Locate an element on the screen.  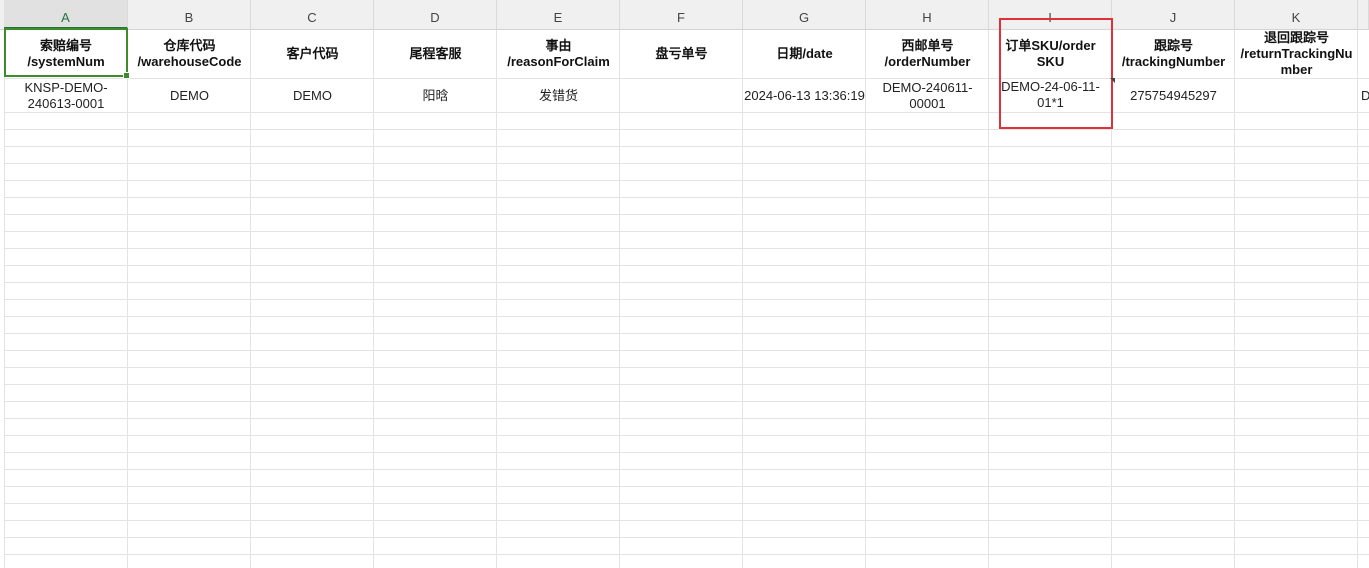
header-cell-inventory-loss-number: 盘亏单号 is located at coordinates (681, 53).